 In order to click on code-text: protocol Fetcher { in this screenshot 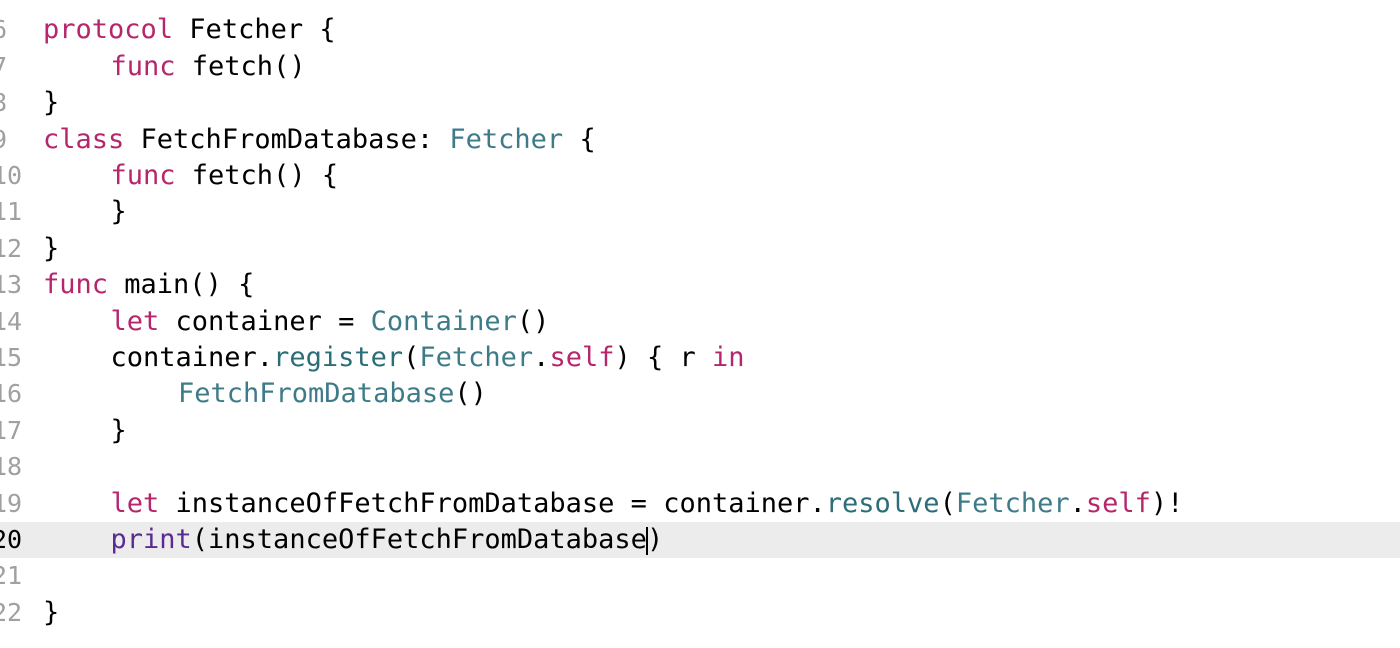, I will do `click(189, 30)`.